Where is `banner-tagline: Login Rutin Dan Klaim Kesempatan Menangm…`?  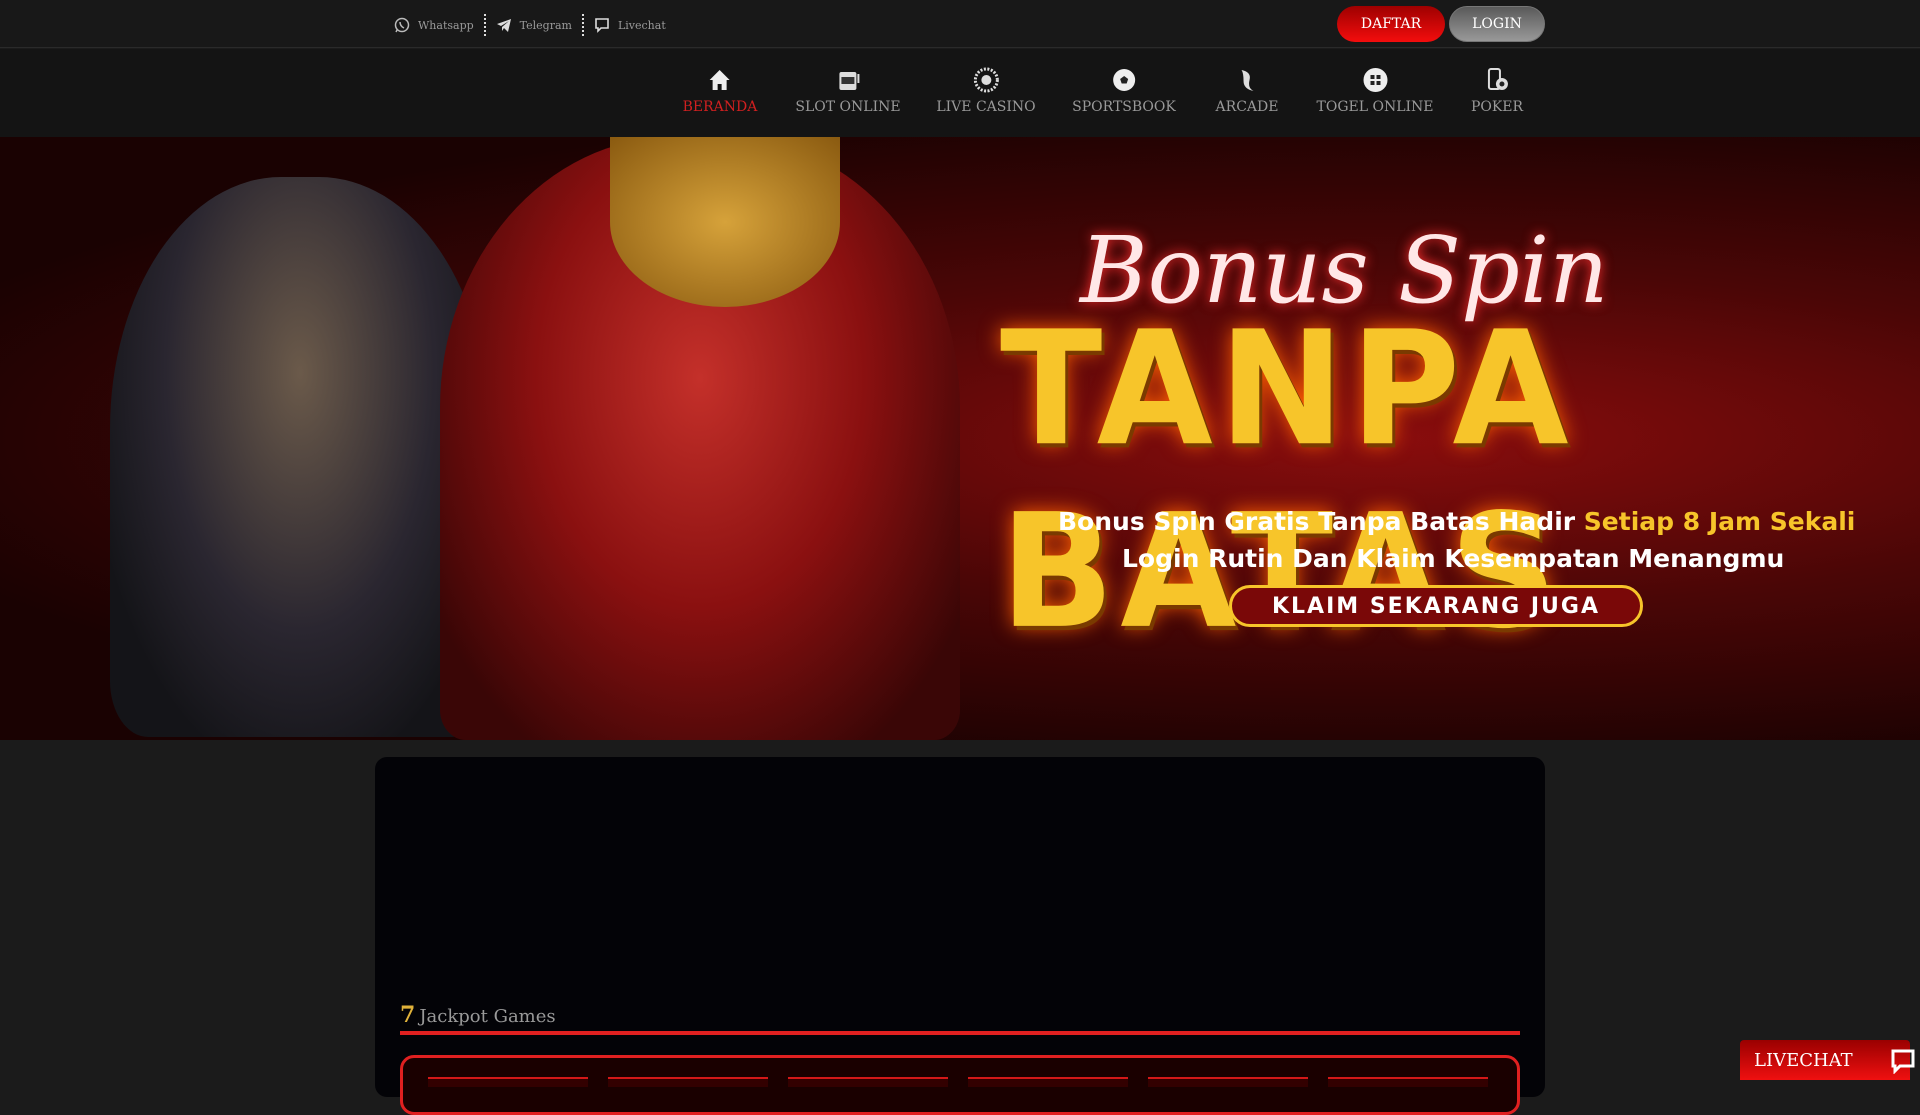
banner-tagline: Login Rutin Dan Klaim Kesempatan Menangm… is located at coordinates (1453, 558).